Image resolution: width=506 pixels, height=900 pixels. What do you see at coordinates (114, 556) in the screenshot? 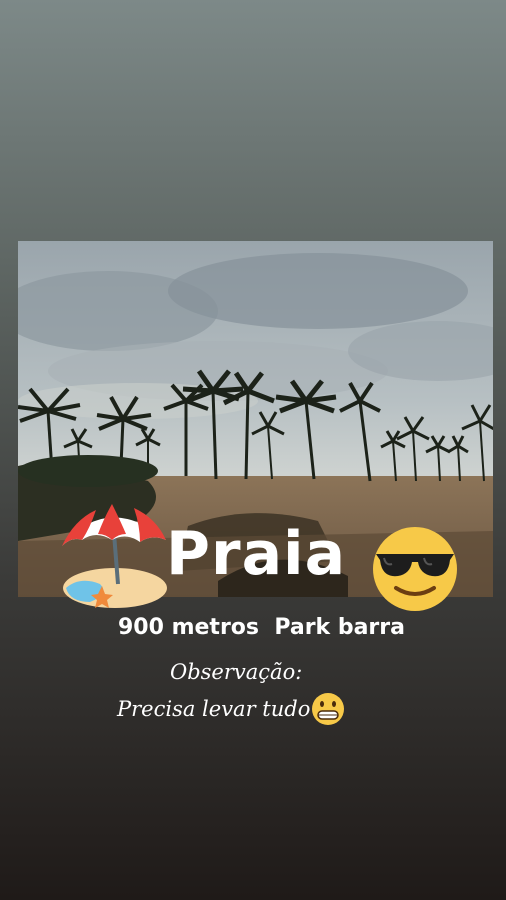
I see `beach-umbrella-icon` at bounding box center [114, 556].